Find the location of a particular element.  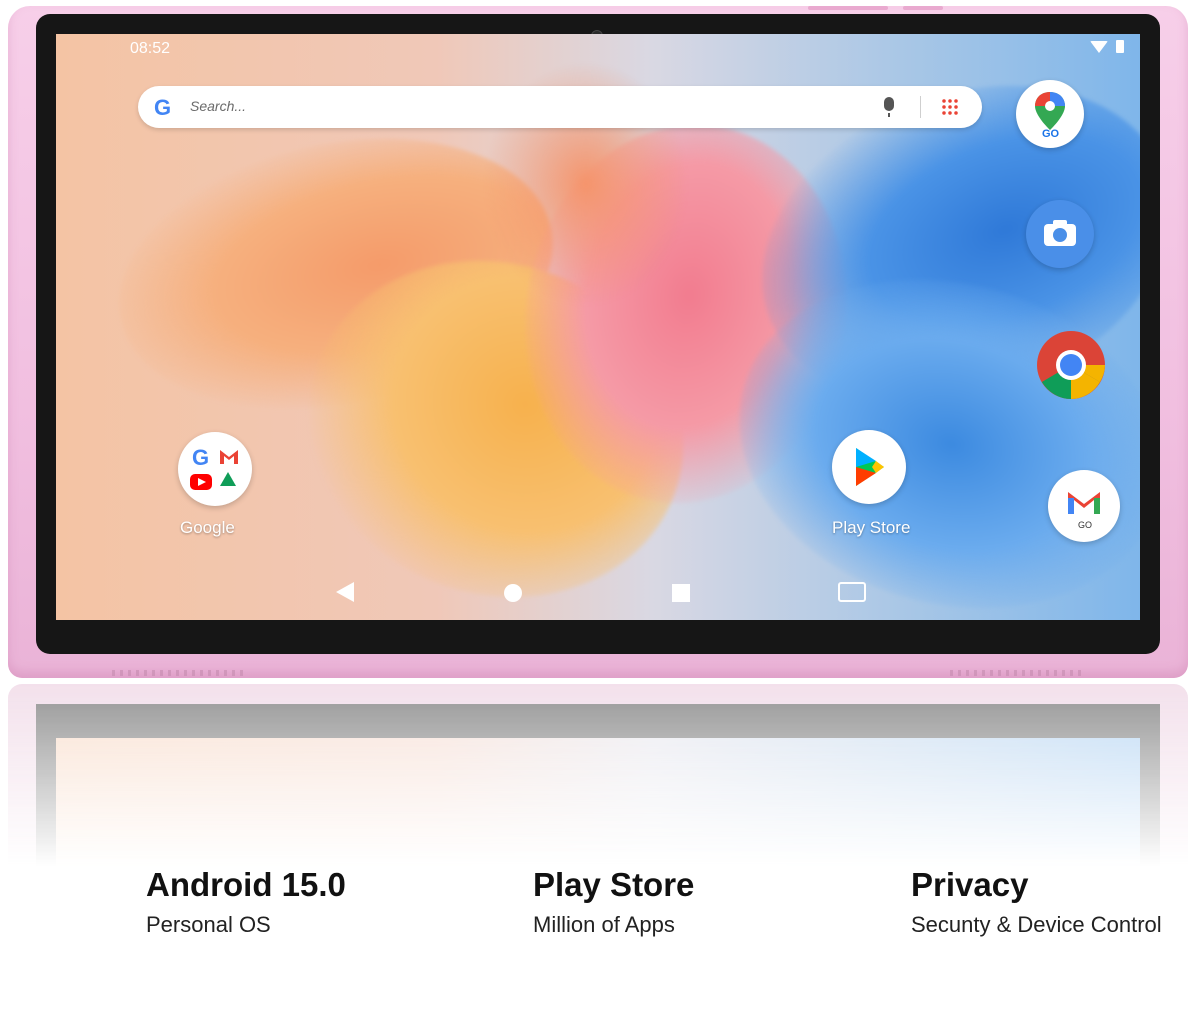

chrome-icon is located at coordinates (1071, 365).